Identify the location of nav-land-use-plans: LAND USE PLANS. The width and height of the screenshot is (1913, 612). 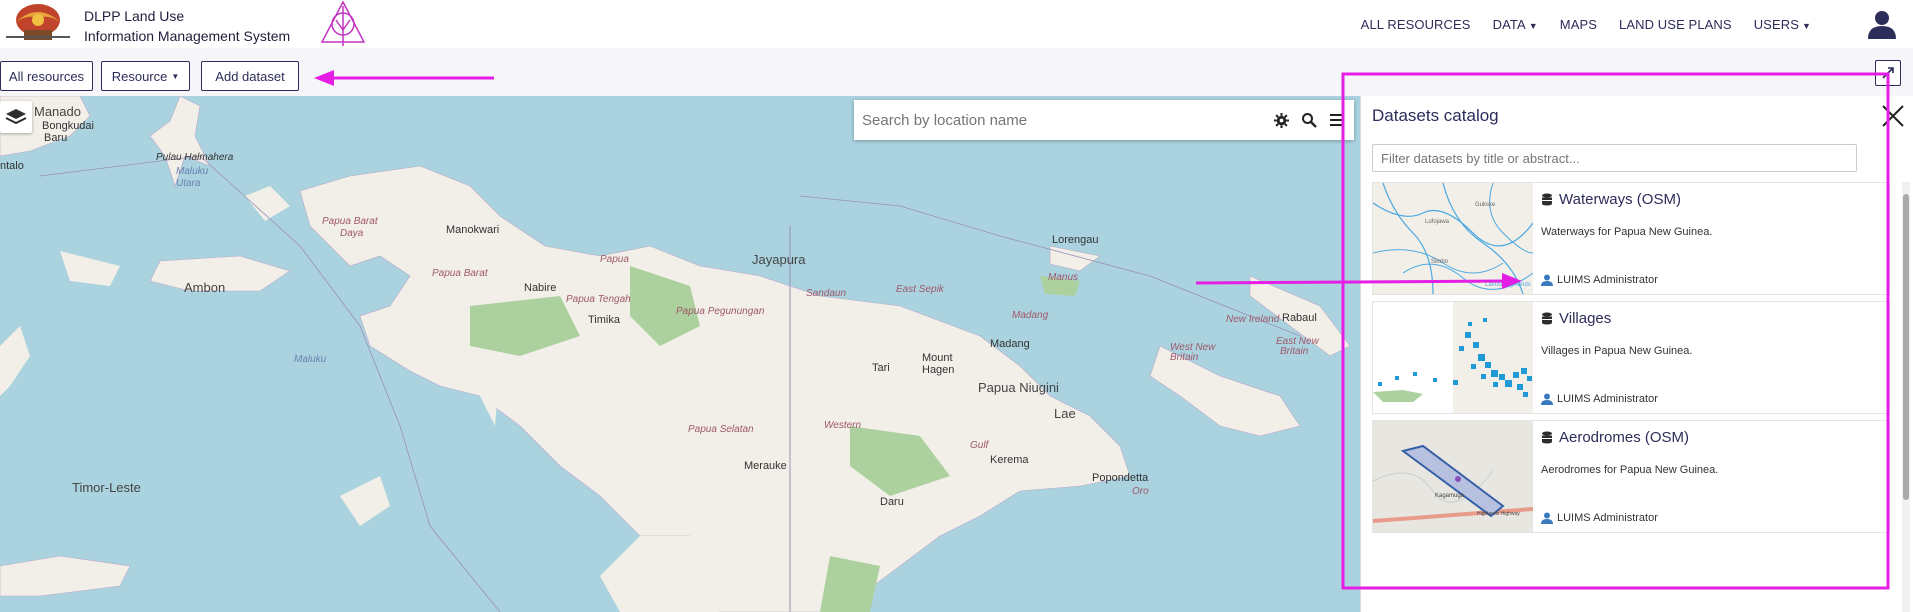
(1675, 24).